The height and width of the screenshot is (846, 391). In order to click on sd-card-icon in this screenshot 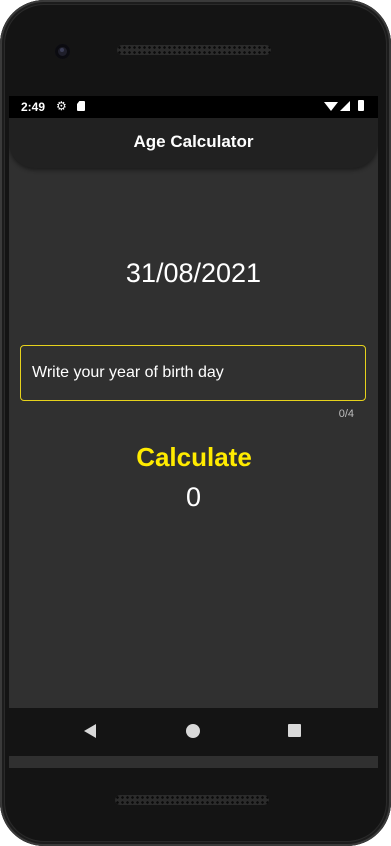, I will do `click(81, 106)`.